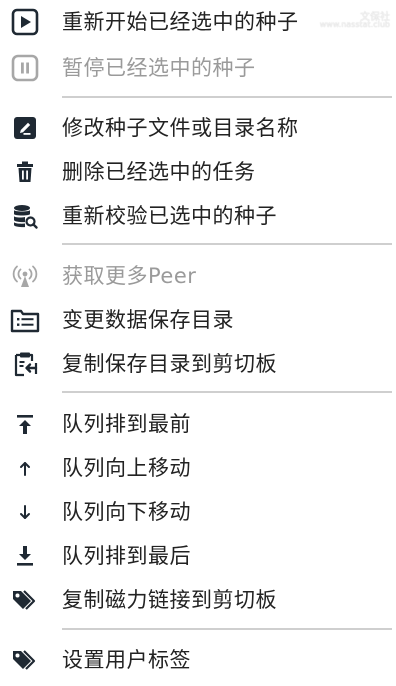  What do you see at coordinates (25, 468) in the screenshot?
I see `arrow-up-icon` at bounding box center [25, 468].